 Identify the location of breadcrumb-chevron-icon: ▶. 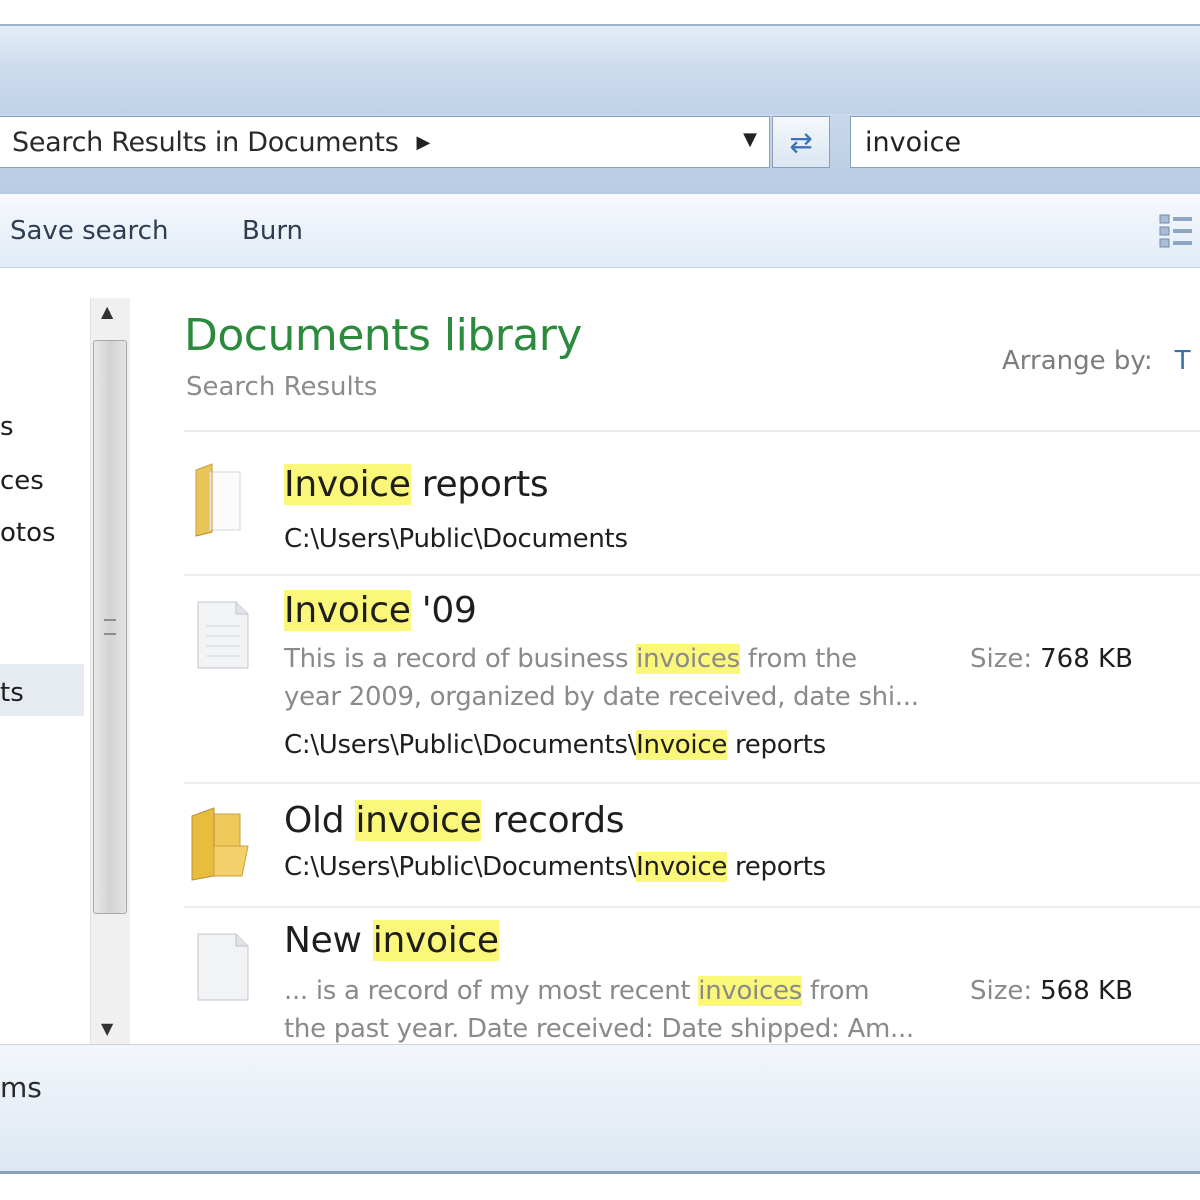
(423, 142).